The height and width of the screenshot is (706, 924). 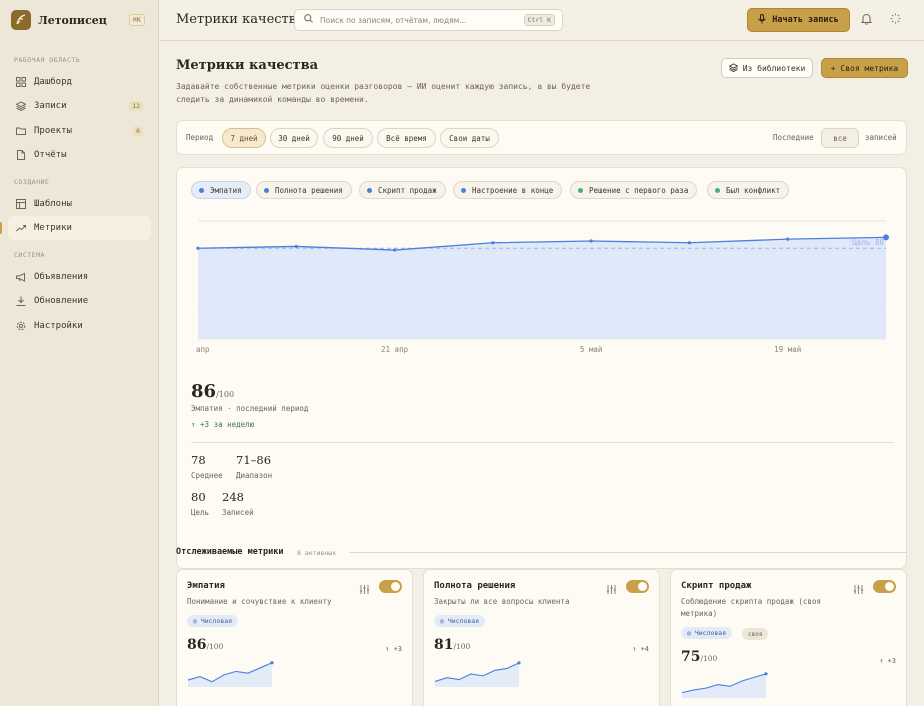 What do you see at coordinates (32, 182) in the screenshot?
I see `section-create: СОЗДАНИЕ` at bounding box center [32, 182].